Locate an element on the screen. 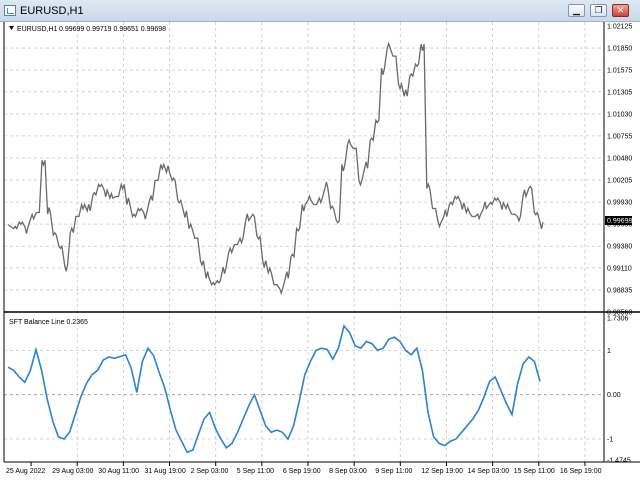  minimize-button: ▁ is located at coordinates (576, 10).